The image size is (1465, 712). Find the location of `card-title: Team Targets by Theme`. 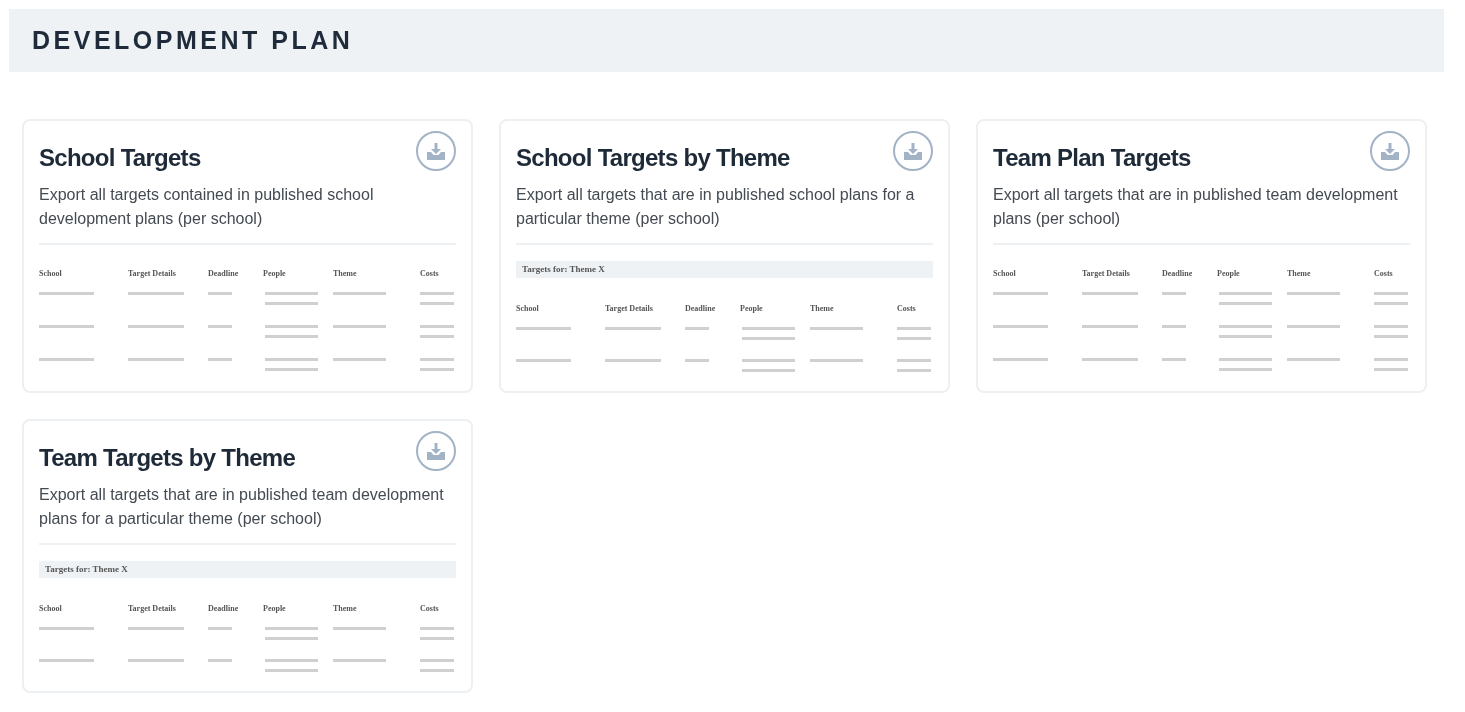

card-title: Team Targets by Theme is located at coordinates (167, 458).